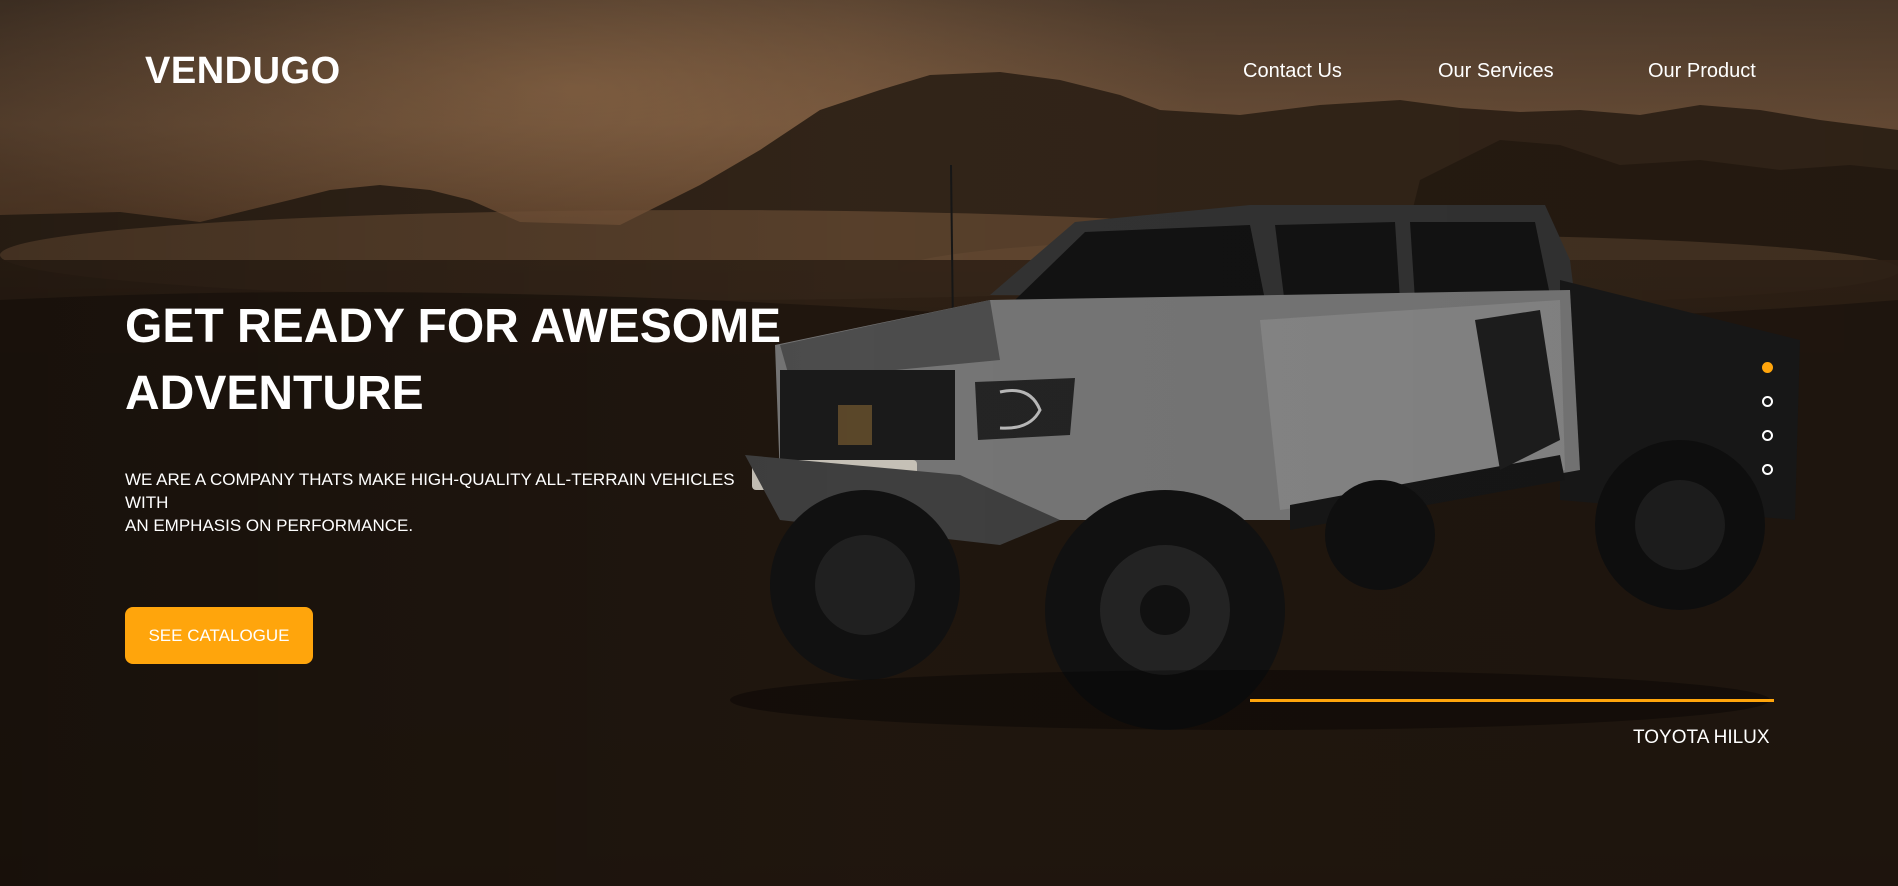 The image size is (1898, 886). What do you see at coordinates (269, 525) in the screenshot?
I see `hero-description-line2: AN EMPHASIS ON PERFORMANCE.` at bounding box center [269, 525].